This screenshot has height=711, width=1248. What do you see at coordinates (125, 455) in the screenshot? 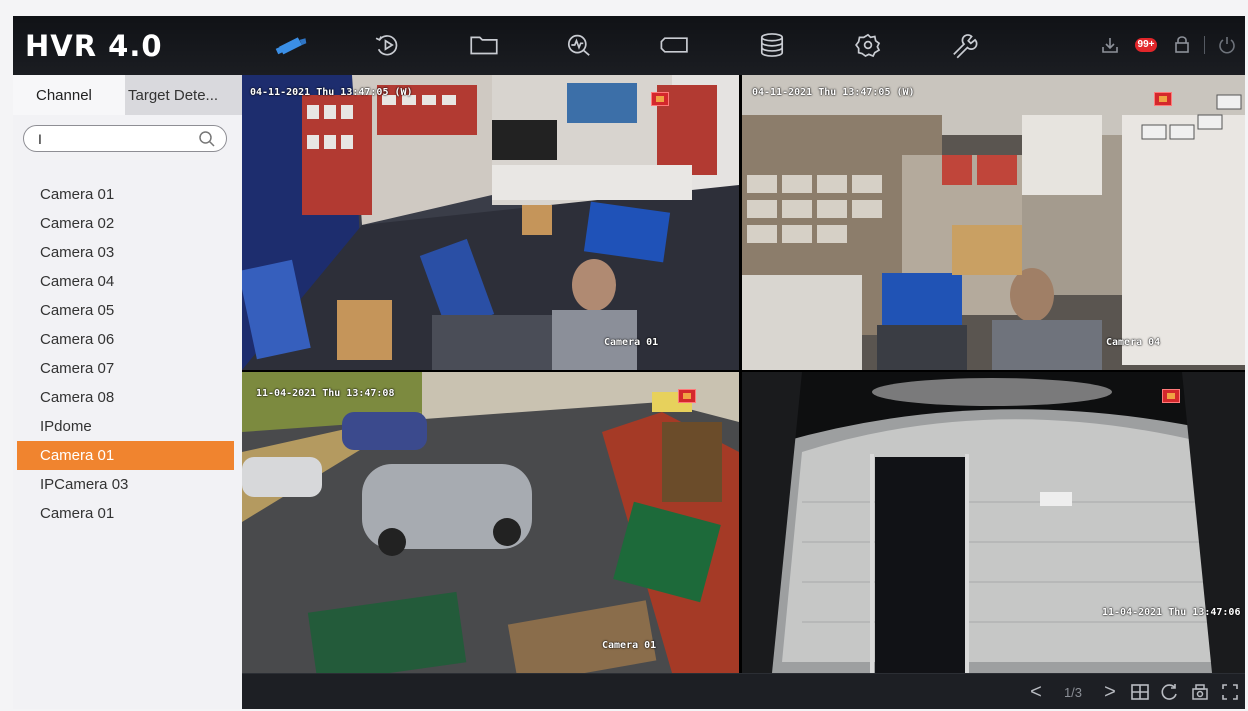
I see `camera-list-item-selected: Camera 01` at bounding box center [125, 455].